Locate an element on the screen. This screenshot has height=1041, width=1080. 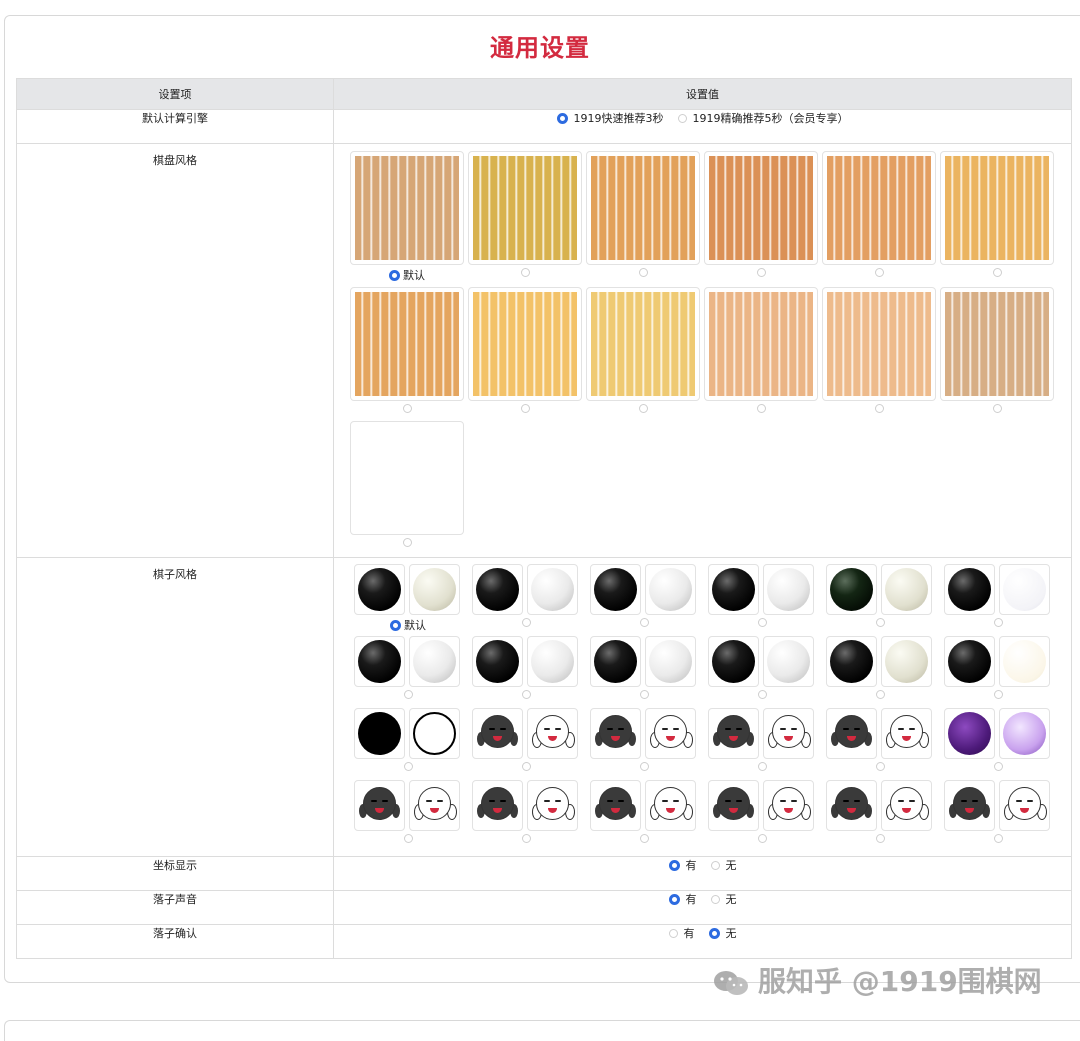
coords-option-off: 无 is located at coordinates (723, 865).